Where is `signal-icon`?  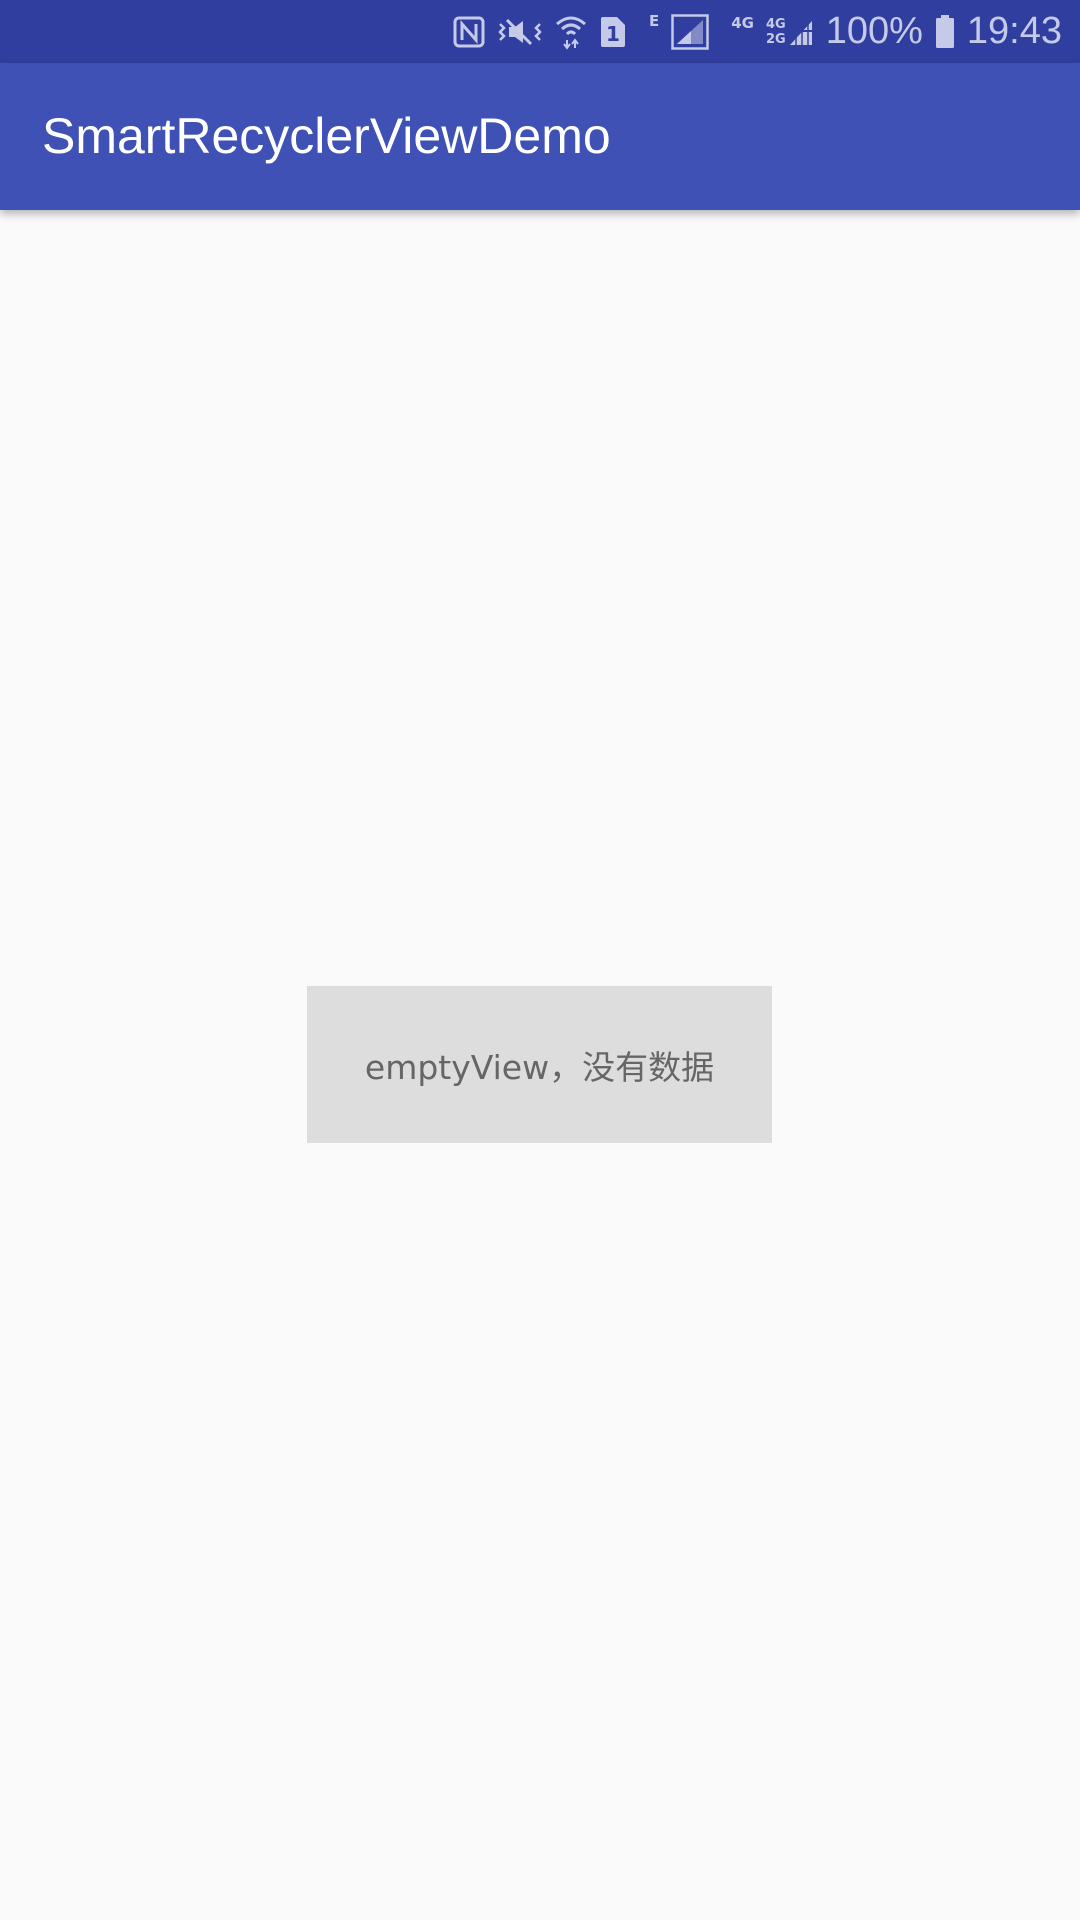
signal-icon is located at coordinates (690, 31).